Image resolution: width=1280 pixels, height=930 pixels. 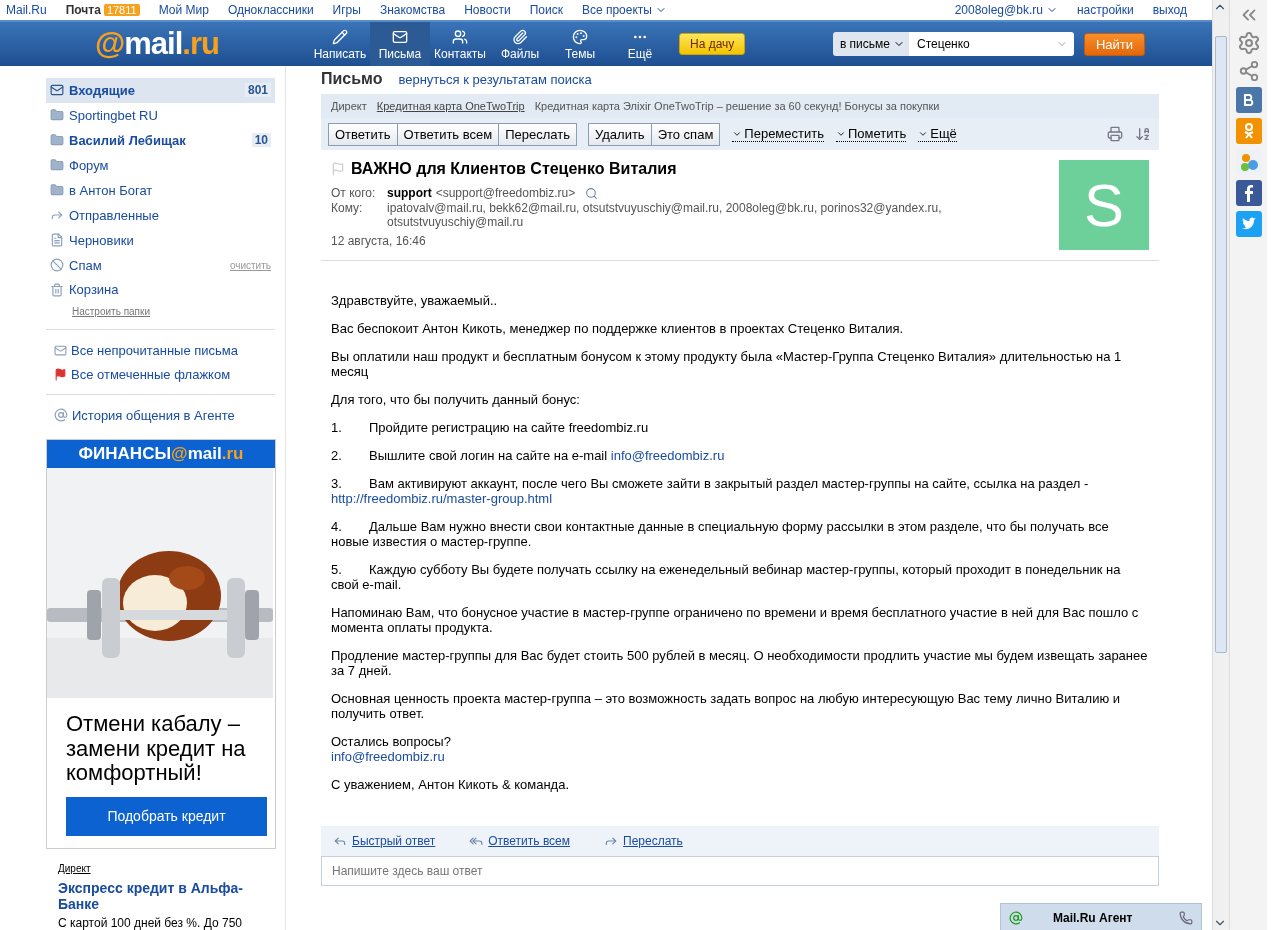 What do you see at coordinates (340, 37) in the screenshot?
I see `pencil-icon` at bounding box center [340, 37].